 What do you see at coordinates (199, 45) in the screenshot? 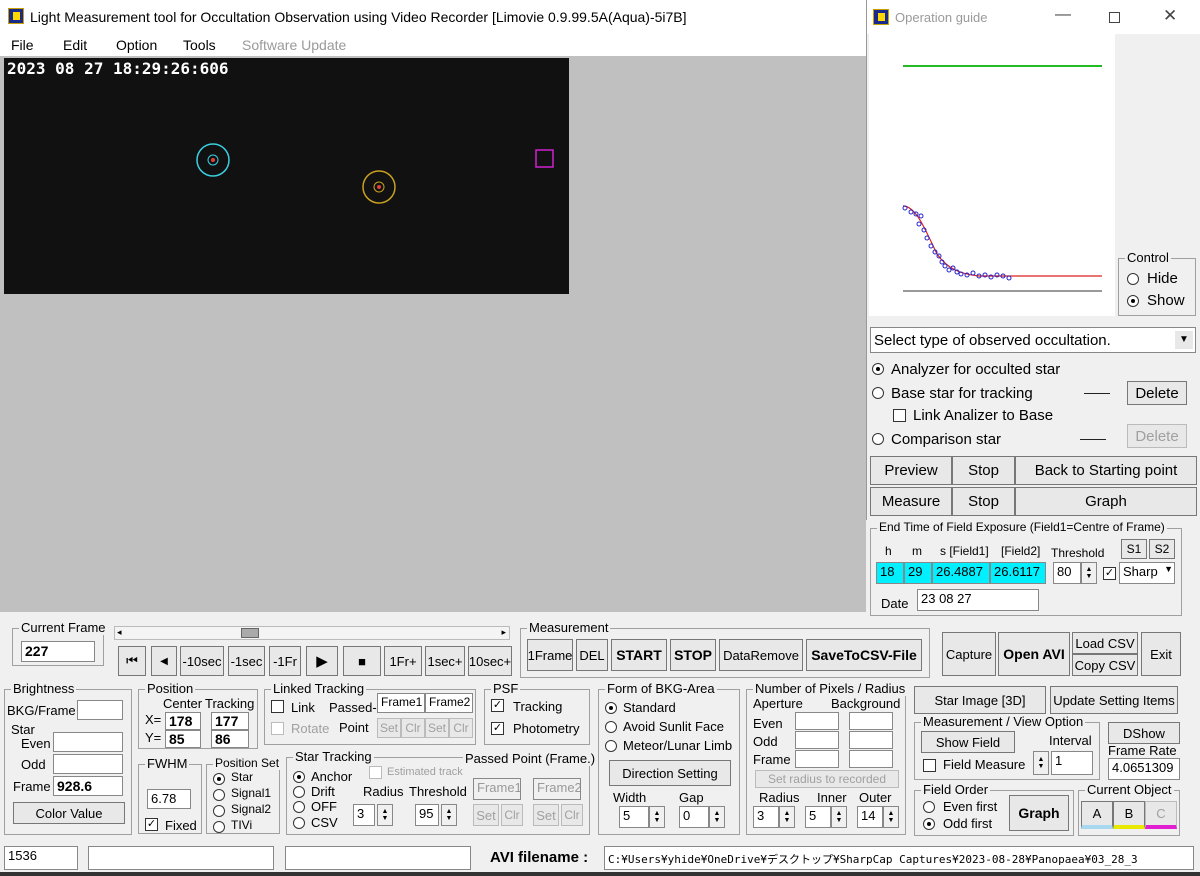
I see `menu-tools: Tools` at bounding box center [199, 45].